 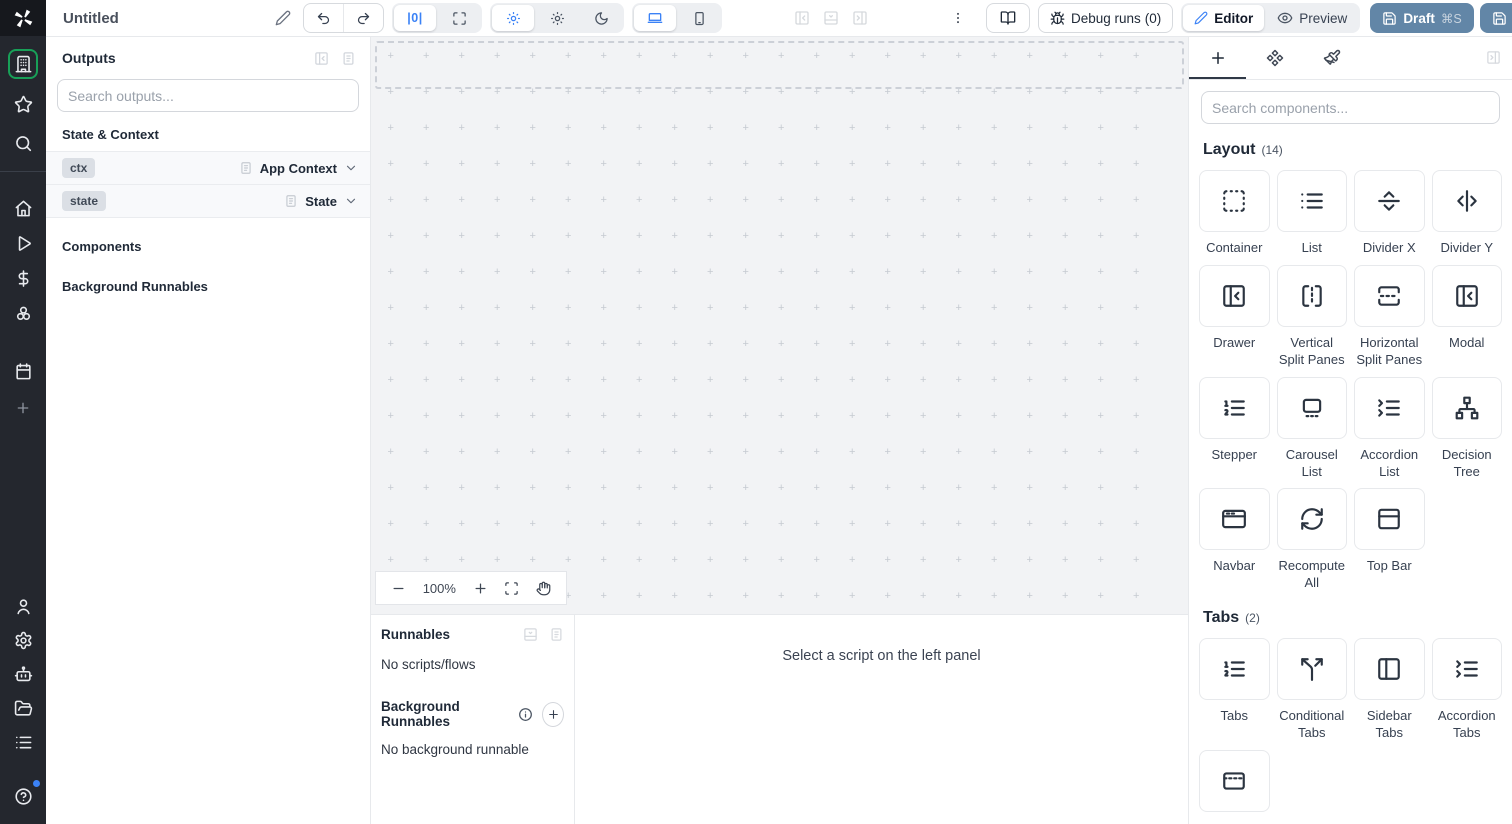 What do you see at coordinates (23, 278) in the screenshot?
I see `sidebar-item-variables` at bounding box center [23, 278].